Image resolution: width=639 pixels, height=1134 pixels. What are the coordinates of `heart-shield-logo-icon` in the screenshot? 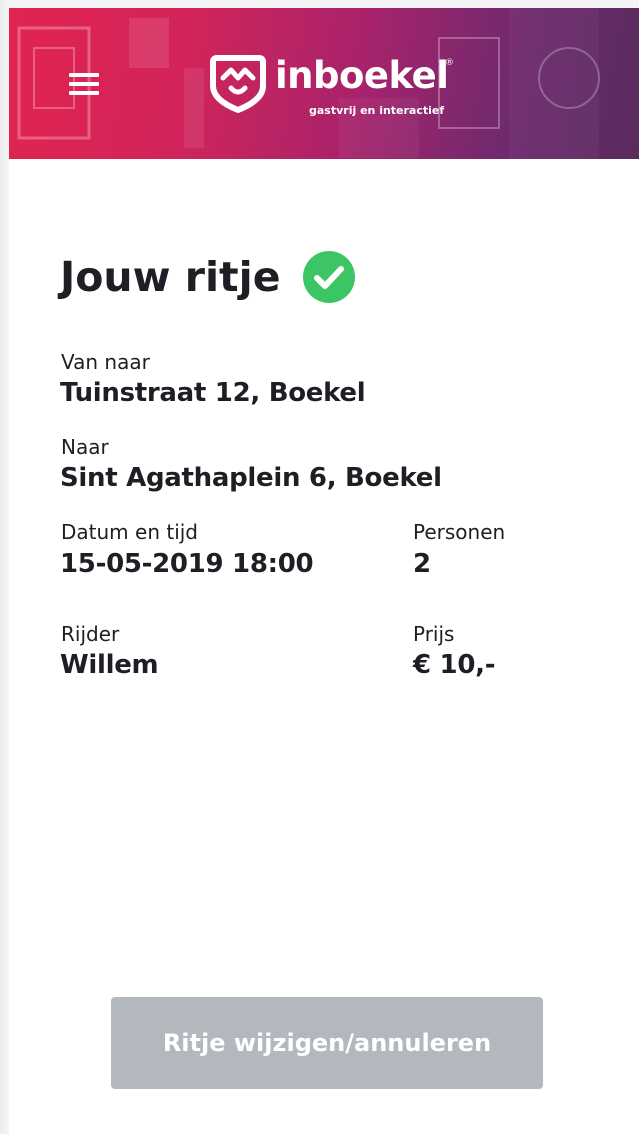 It's located at (238, 84).